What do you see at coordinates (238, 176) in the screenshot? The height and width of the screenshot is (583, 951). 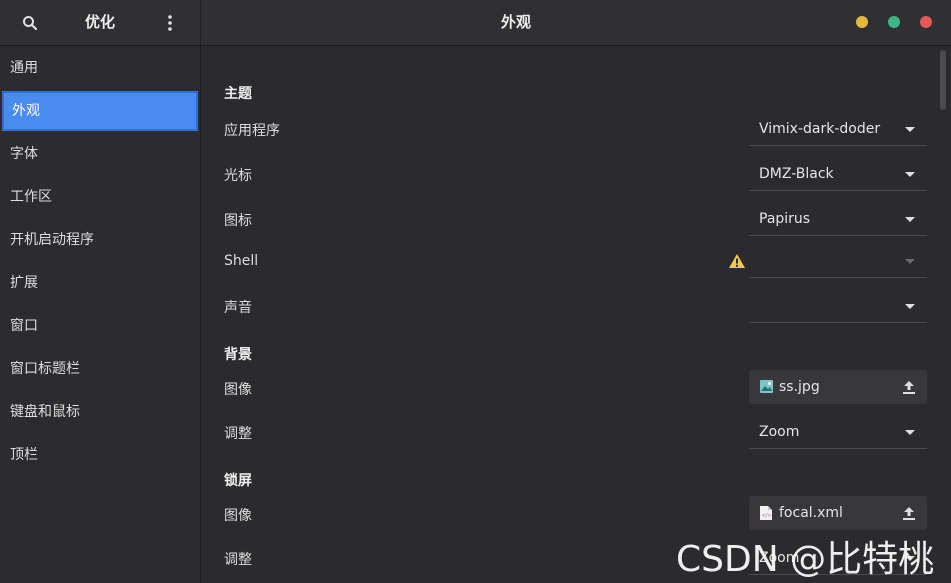 I see `cursor-label: 光标` at bounding box center [238, 176].